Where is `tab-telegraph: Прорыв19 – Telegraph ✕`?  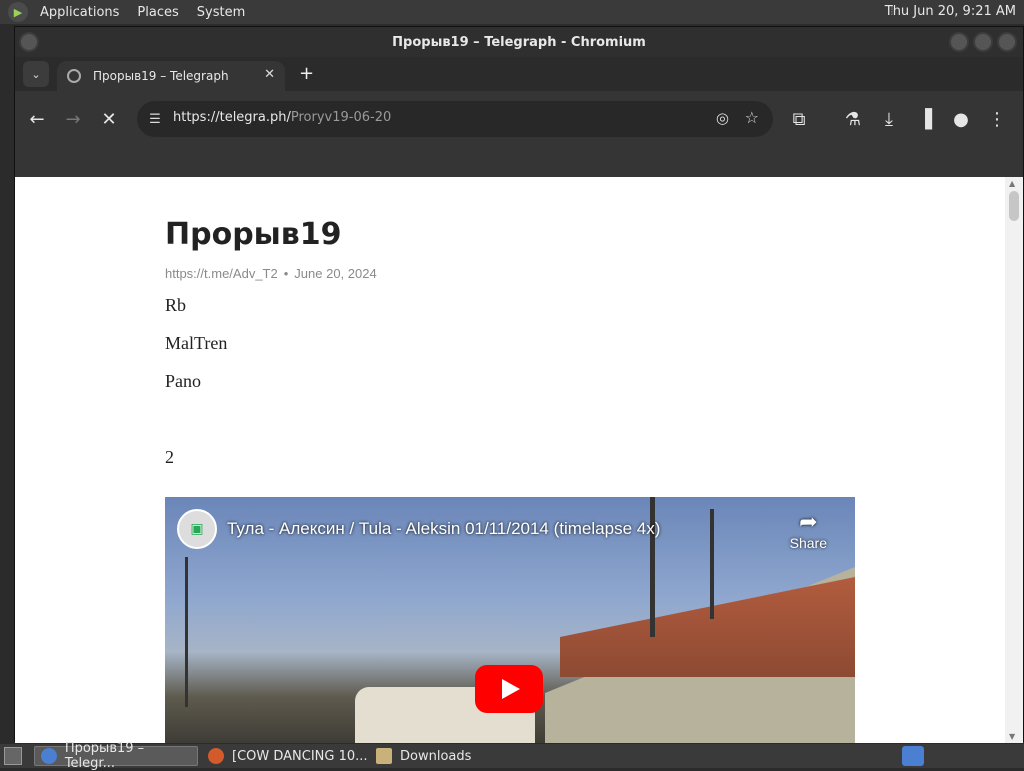
tab-telegraph: Прорыв19 – Telegraph ✕ is located at coordinates (171, 76).